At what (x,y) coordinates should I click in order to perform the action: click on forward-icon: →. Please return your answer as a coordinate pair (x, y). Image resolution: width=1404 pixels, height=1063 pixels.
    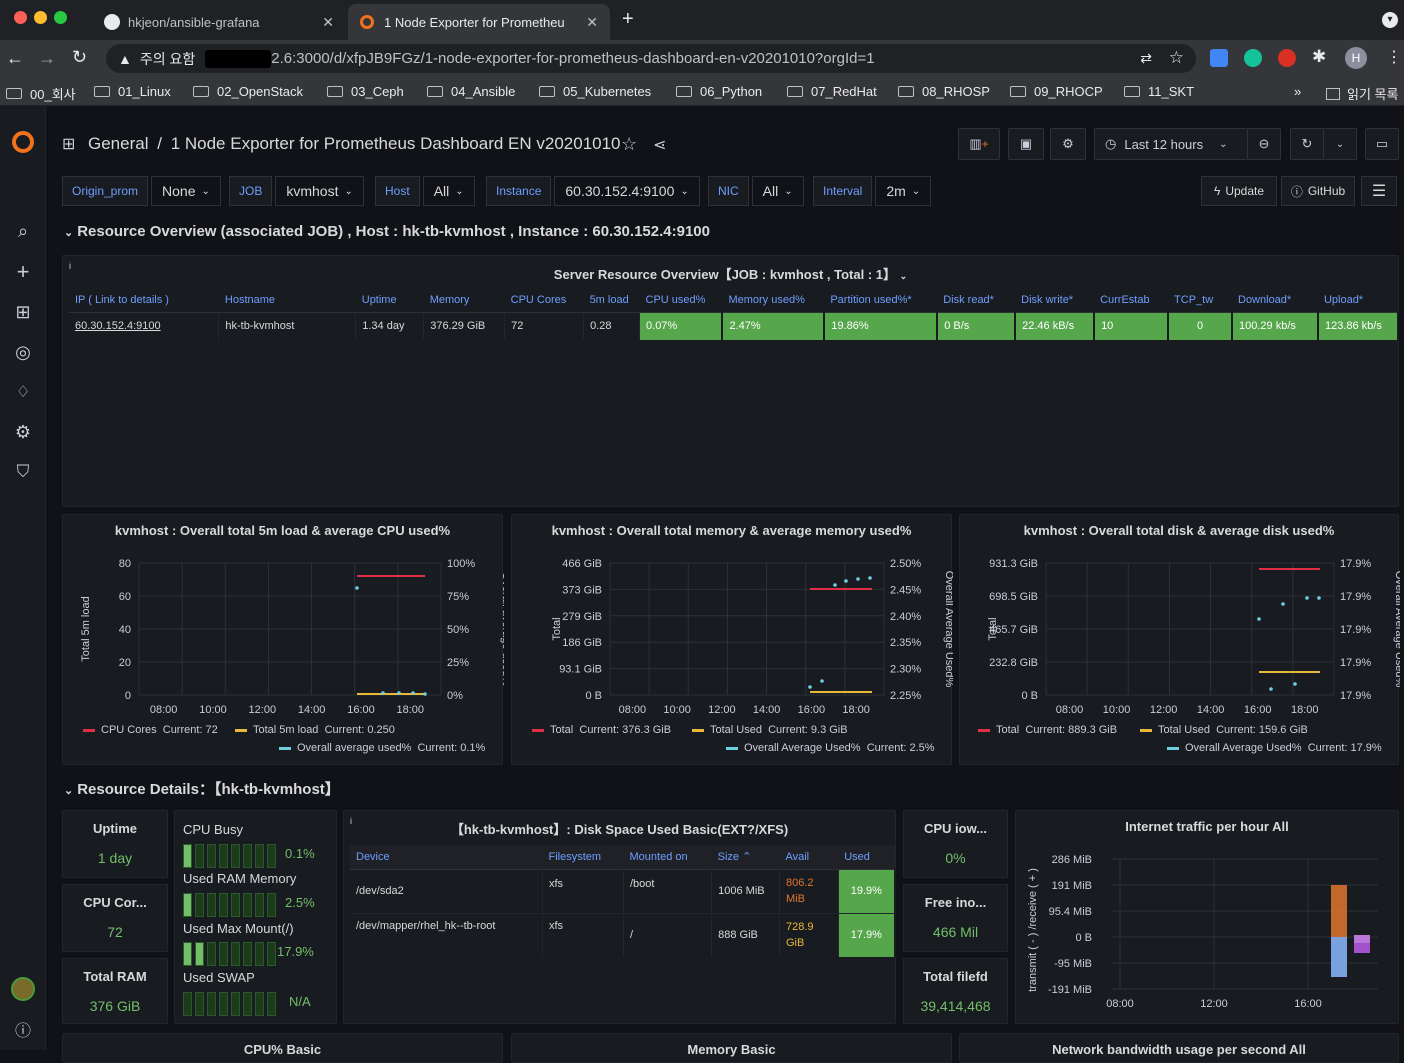
    Looking at the image, I should click on (47, 58).